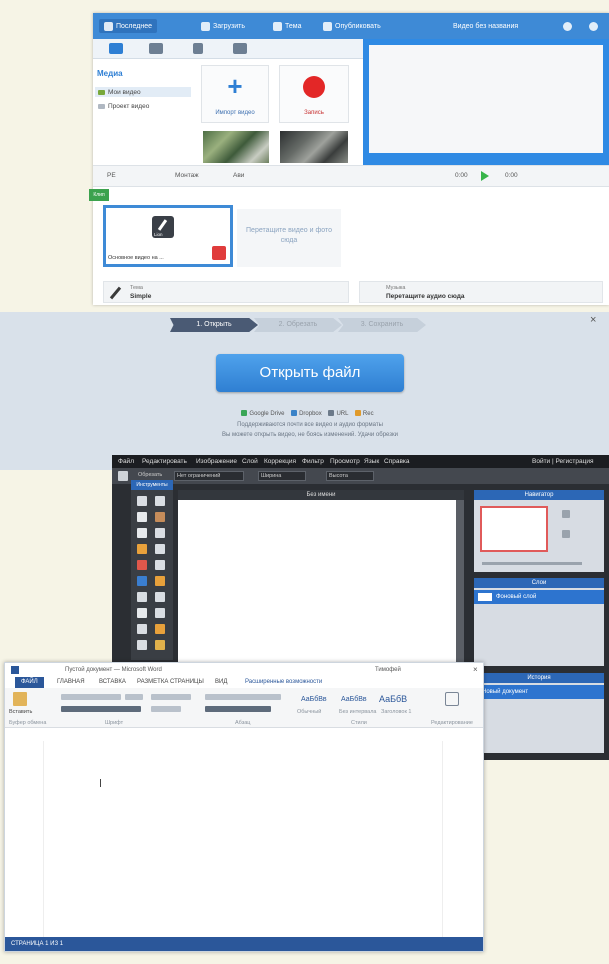  What do you see at coordinates (532, 563) in the screenshot?
I see `zoom-slider` at bounding box center [532, 563].